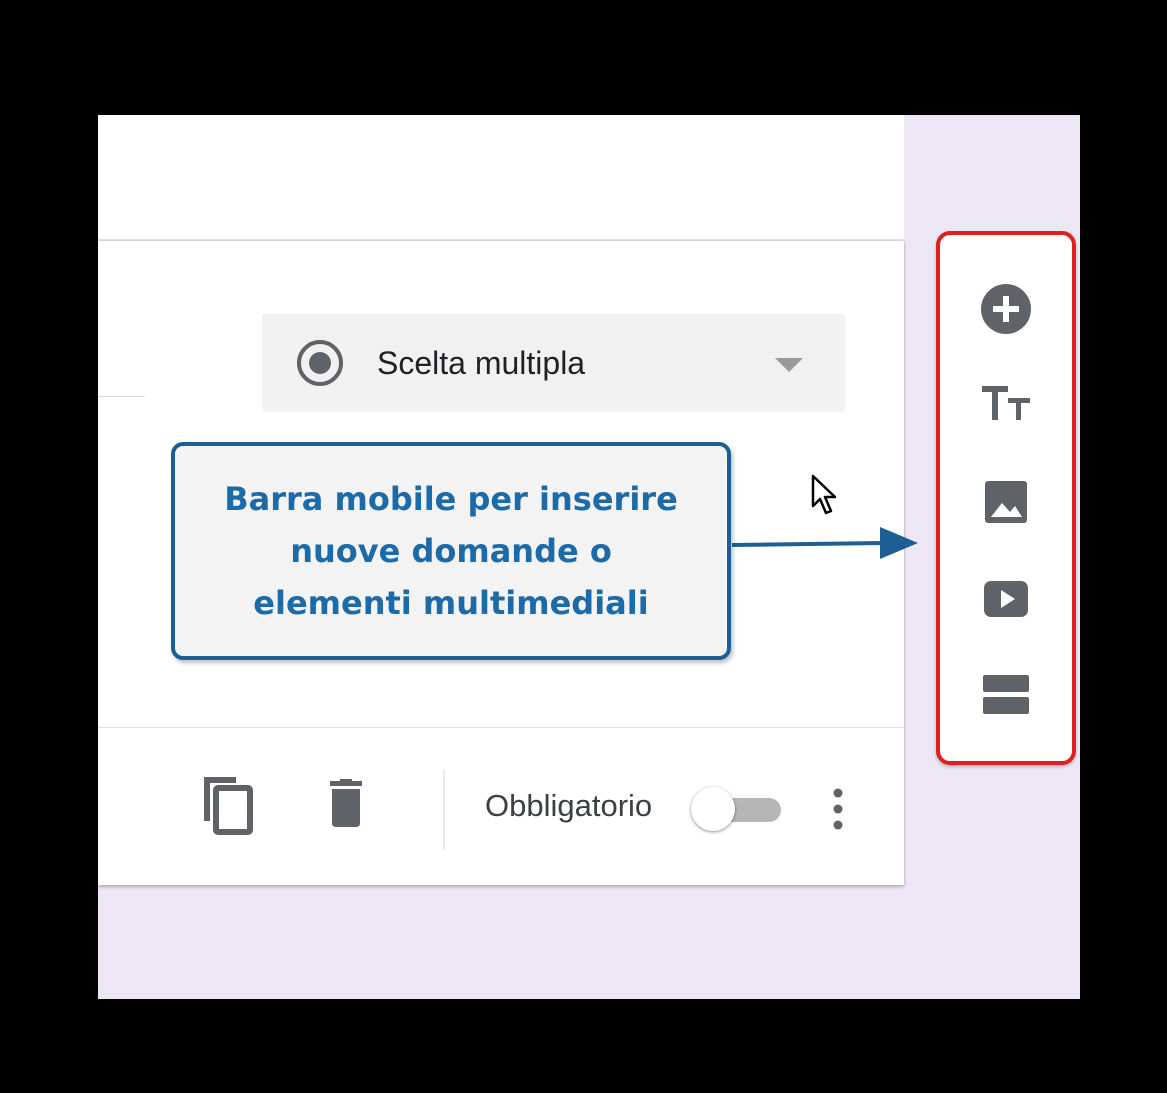 The height and width of the screenshot is (1093, 1167). I want to click on floating-toolbar, so click(1006, 498).